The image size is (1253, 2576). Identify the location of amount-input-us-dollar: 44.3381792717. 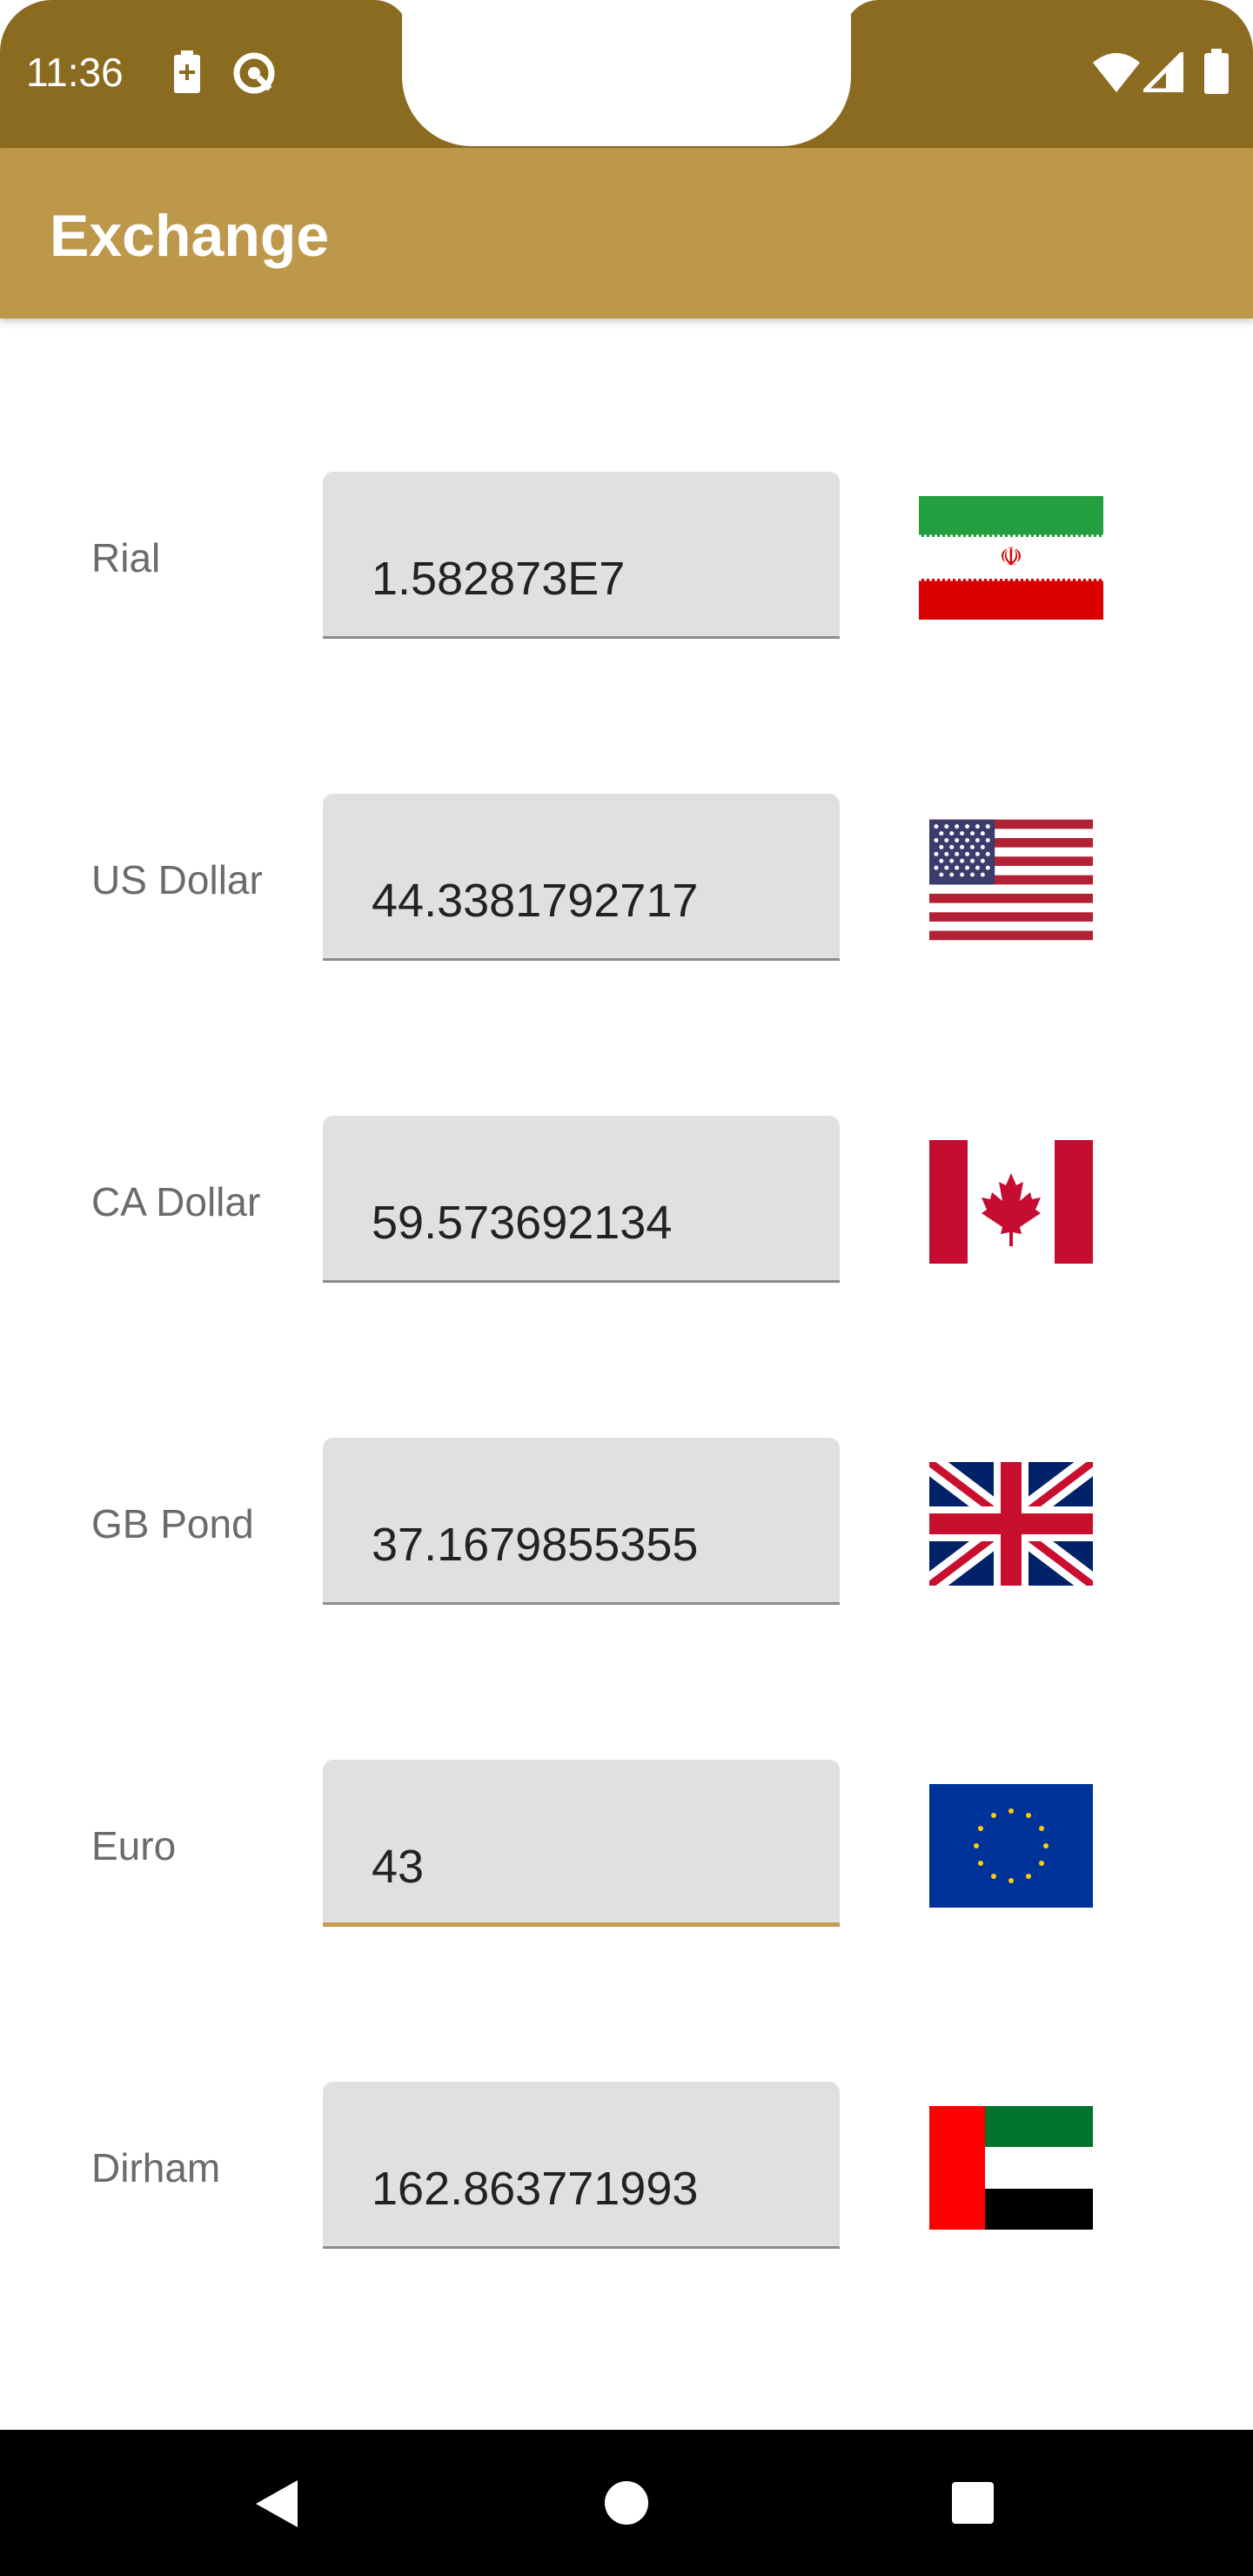
(582, 877).